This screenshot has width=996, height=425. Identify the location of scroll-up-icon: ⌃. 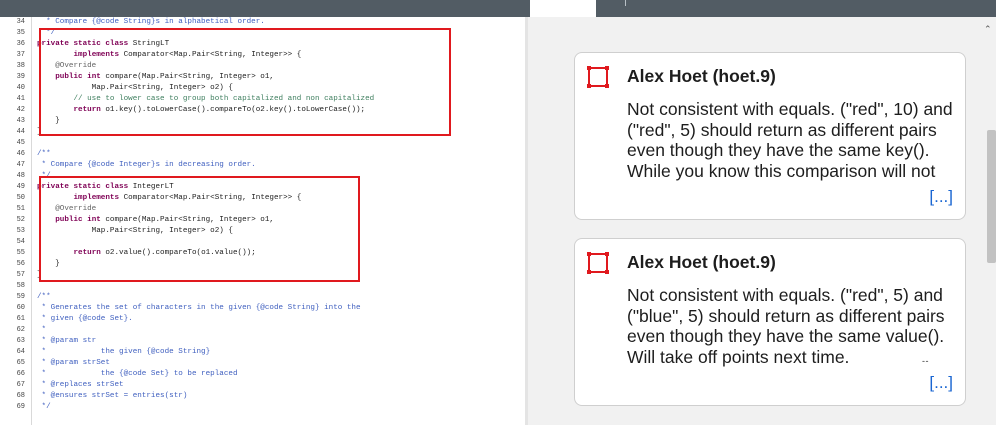
(988, 29).